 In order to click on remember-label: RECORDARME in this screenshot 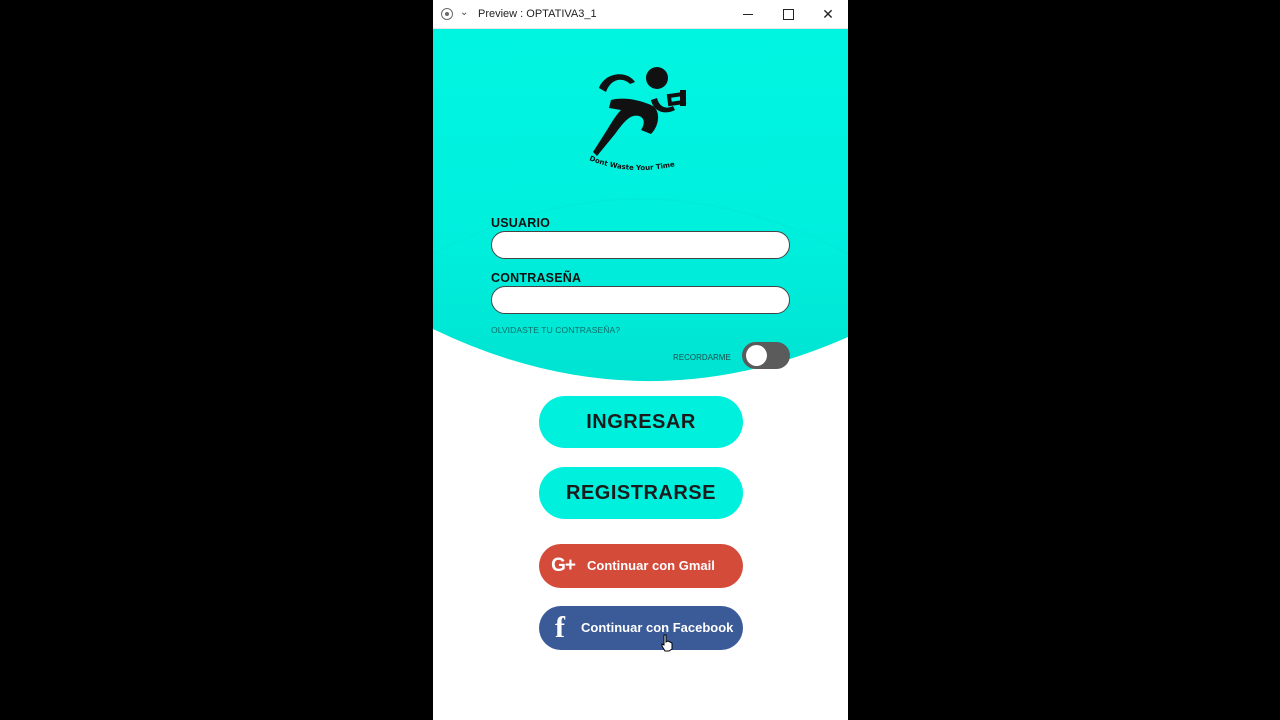, I will do `click(702, 357)`.